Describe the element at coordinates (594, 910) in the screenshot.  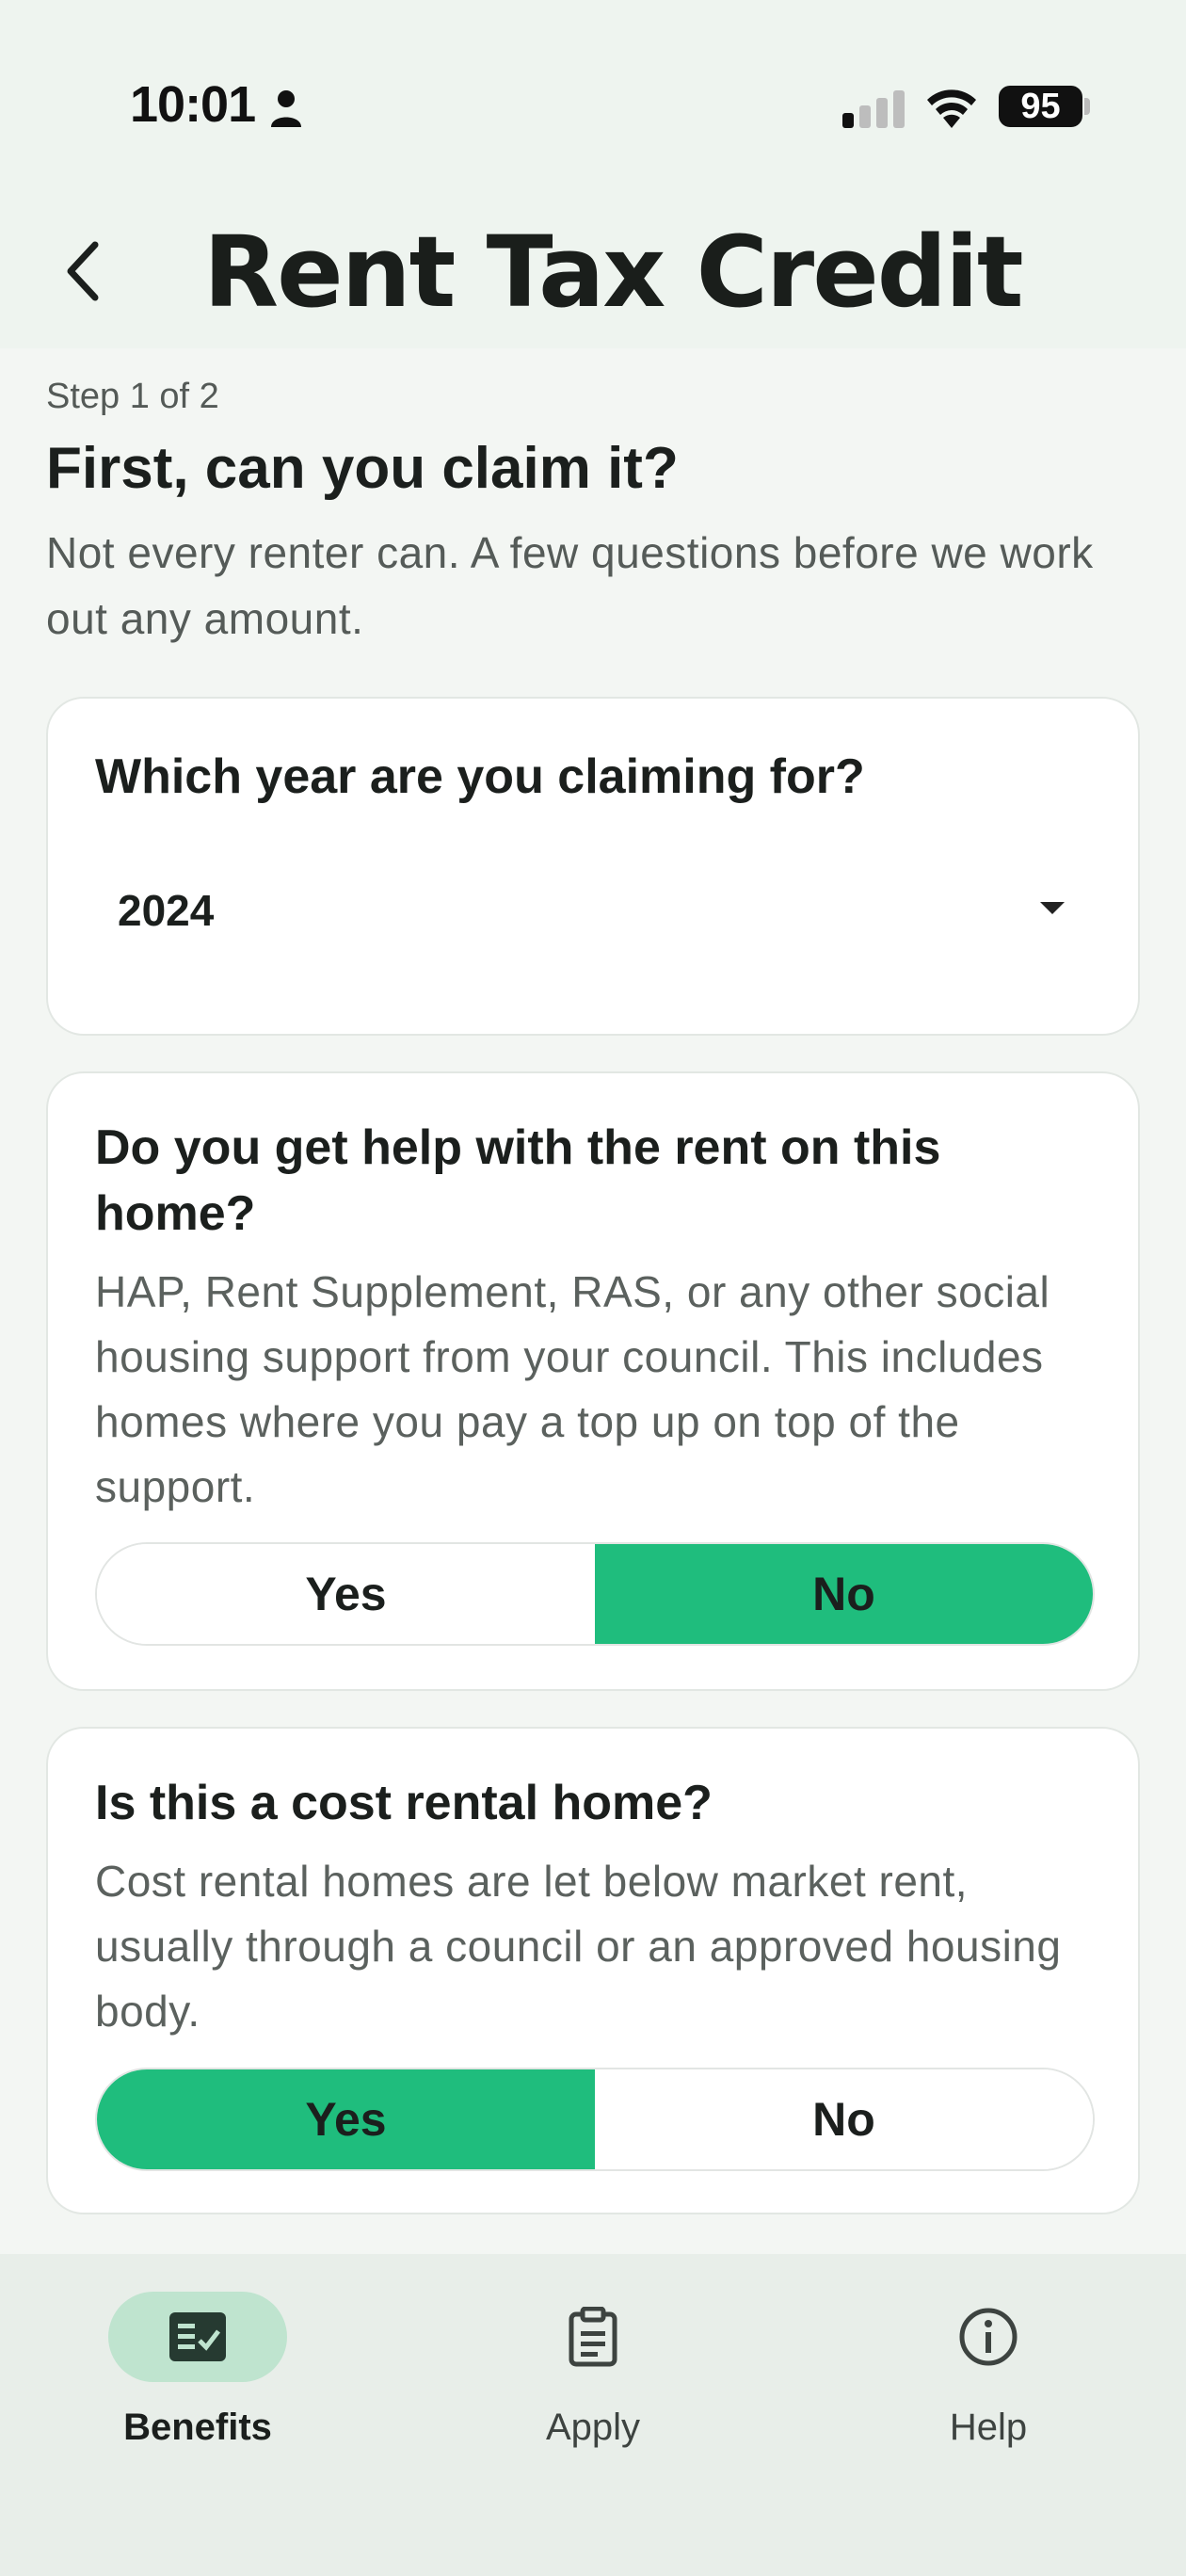
I see `year-select: 2024` at that location.